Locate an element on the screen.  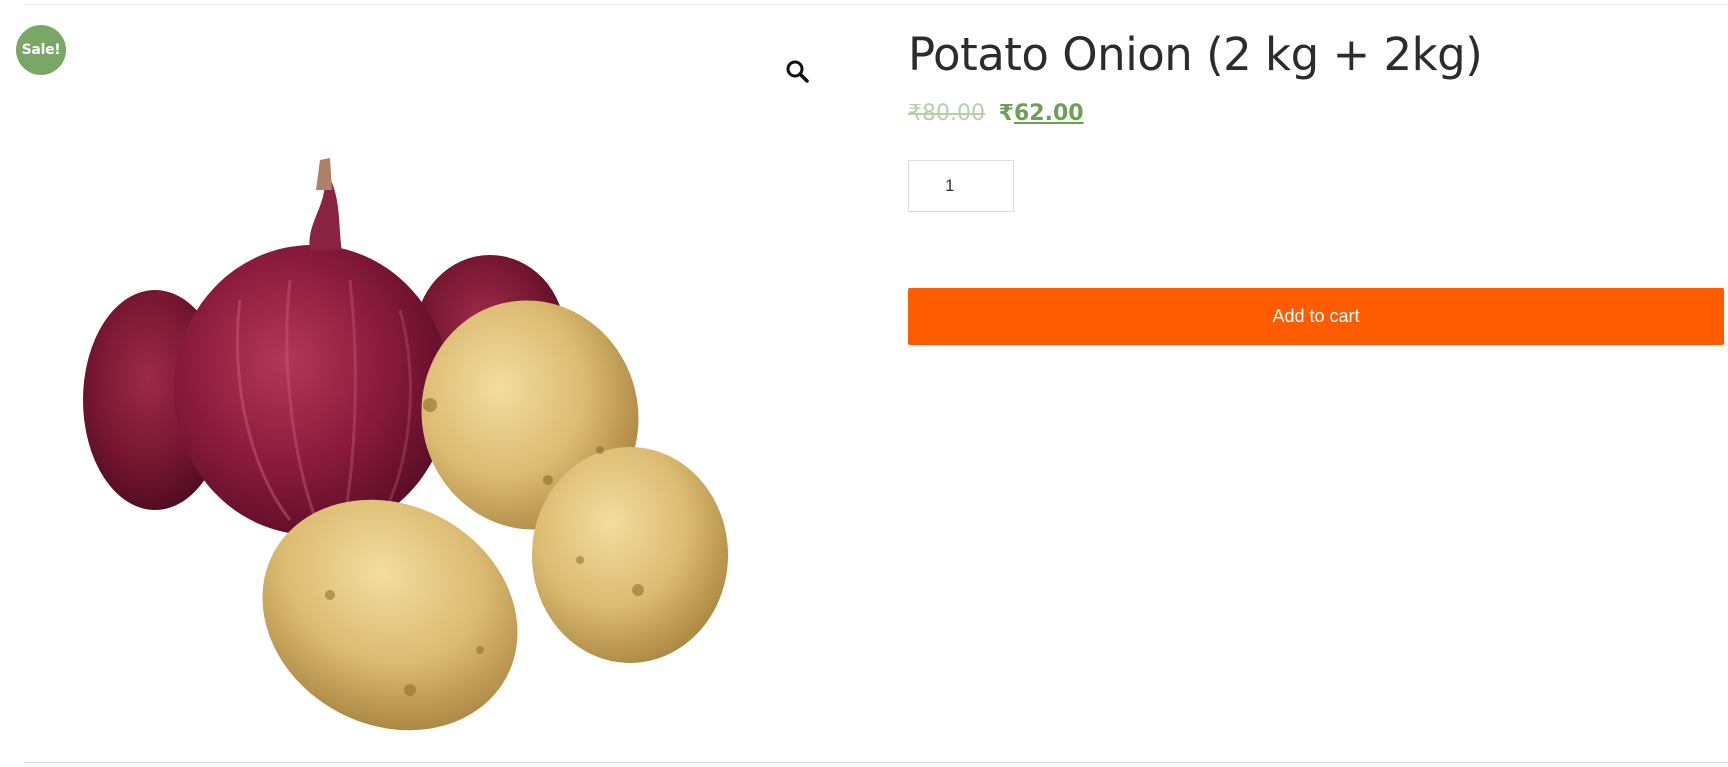
top-divider is located at coordinates (876, 4).